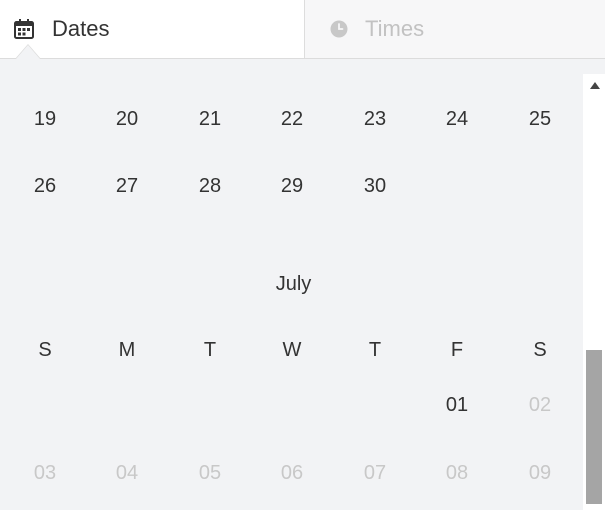 The width and height of the screenshot is (605, 510). I want to click on tab-dates: Dates, so click(152, 29).